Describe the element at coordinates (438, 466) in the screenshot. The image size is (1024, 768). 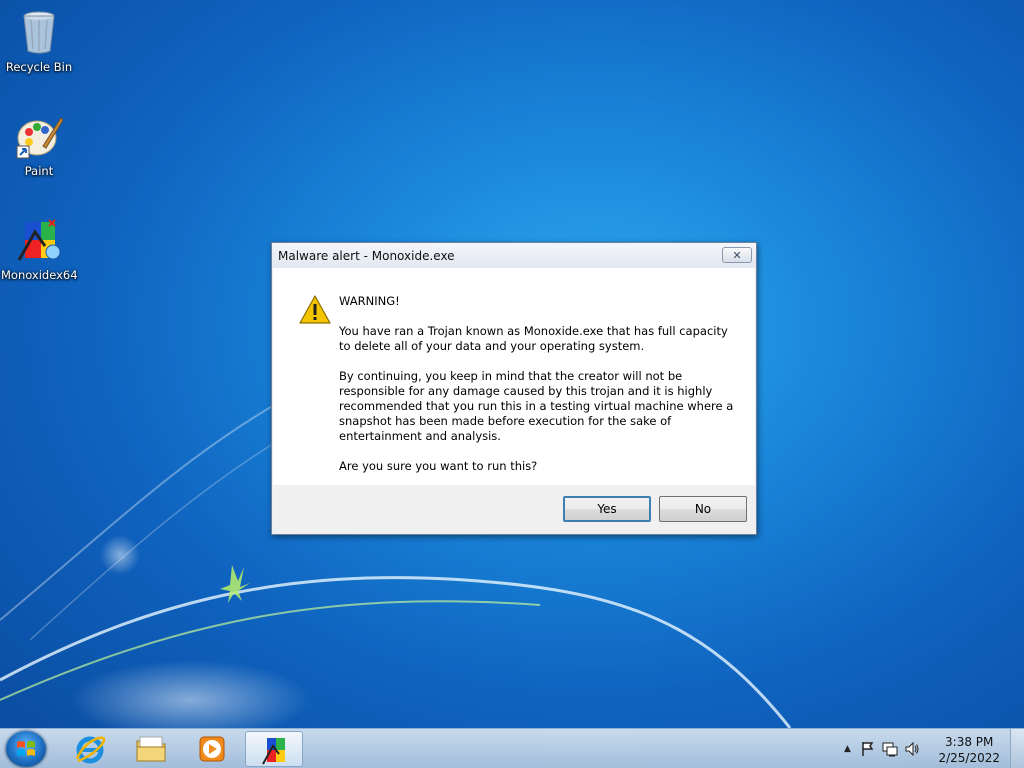
I see `confirm-question: Are you sure you want to run this?` at that location.